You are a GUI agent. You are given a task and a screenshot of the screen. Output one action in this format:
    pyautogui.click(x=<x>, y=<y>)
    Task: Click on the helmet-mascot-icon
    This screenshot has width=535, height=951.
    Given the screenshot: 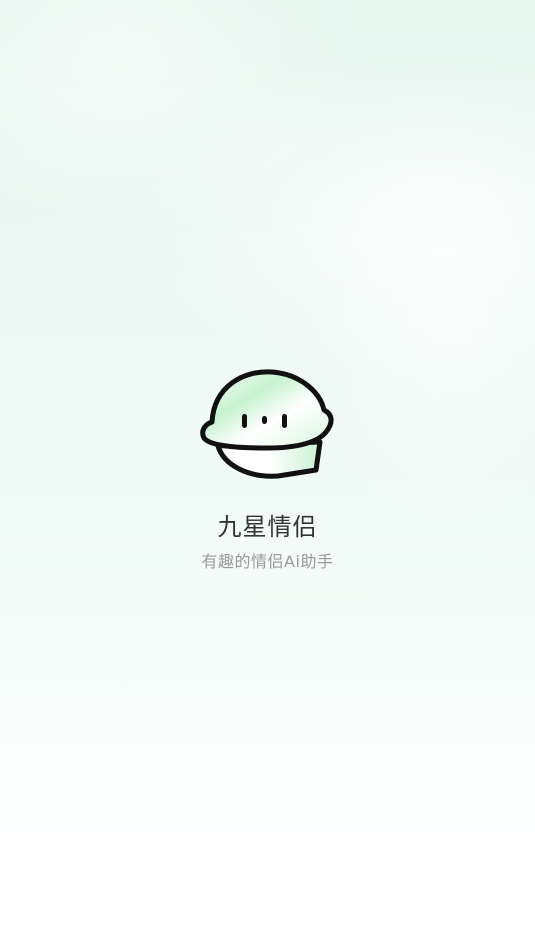 What is the action you would take?
    pyautogui.click(x=266, y=424)
    